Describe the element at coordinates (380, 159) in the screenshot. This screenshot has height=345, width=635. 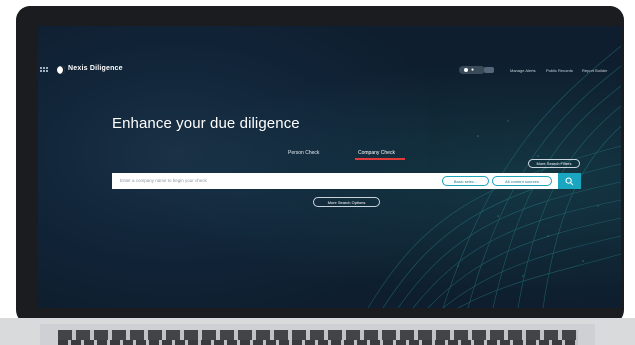
I see `active-tab-indicator` at that location.